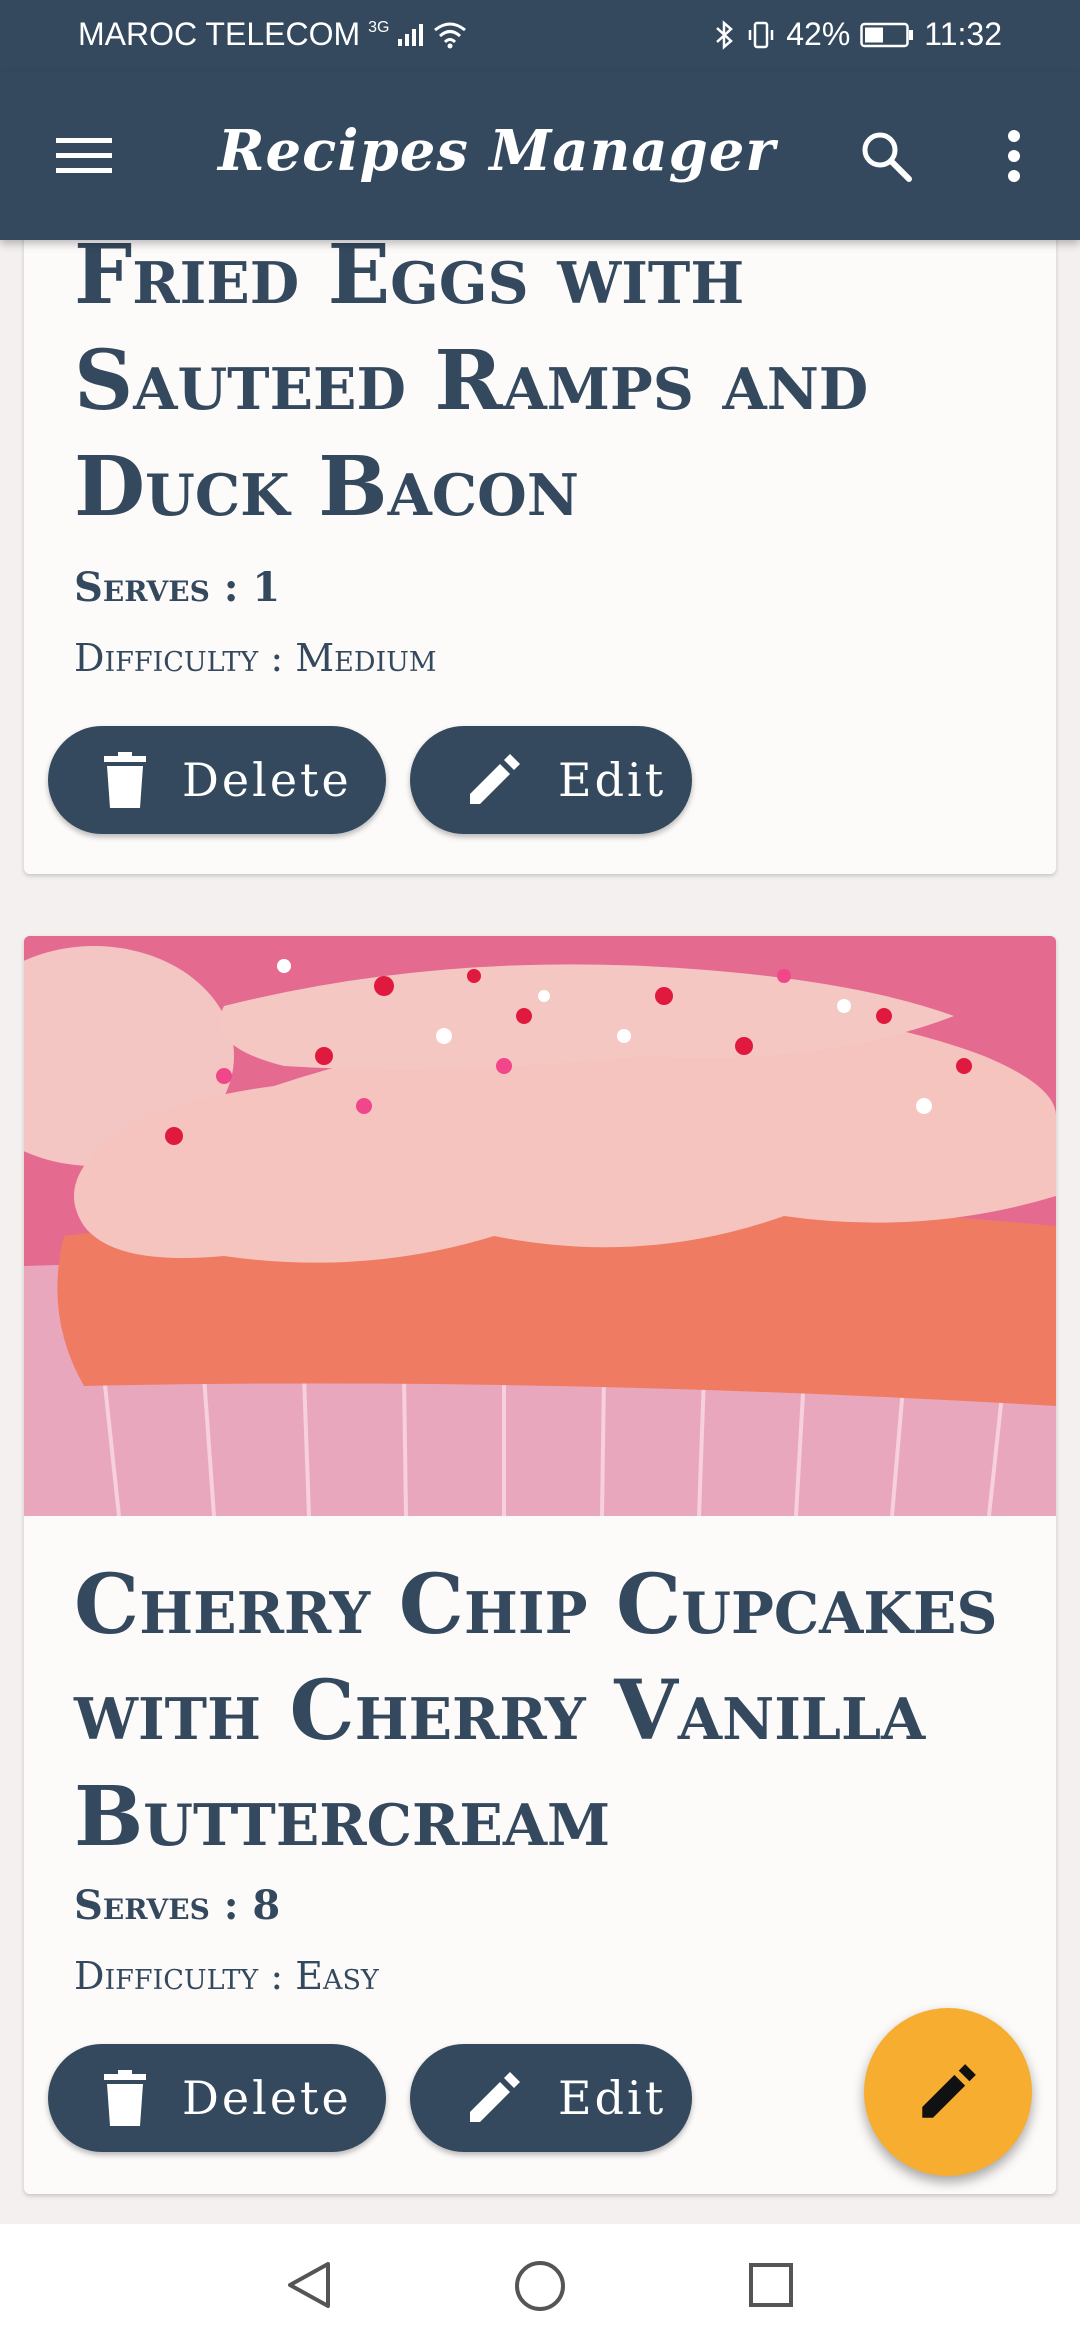 The image size is (1080, 2340). I want to click on more-options-button, so click(1014, 156).